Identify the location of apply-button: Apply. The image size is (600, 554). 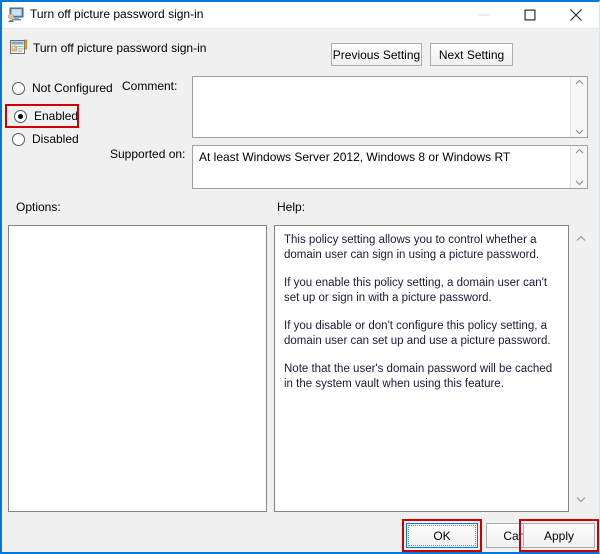
(559, 535).